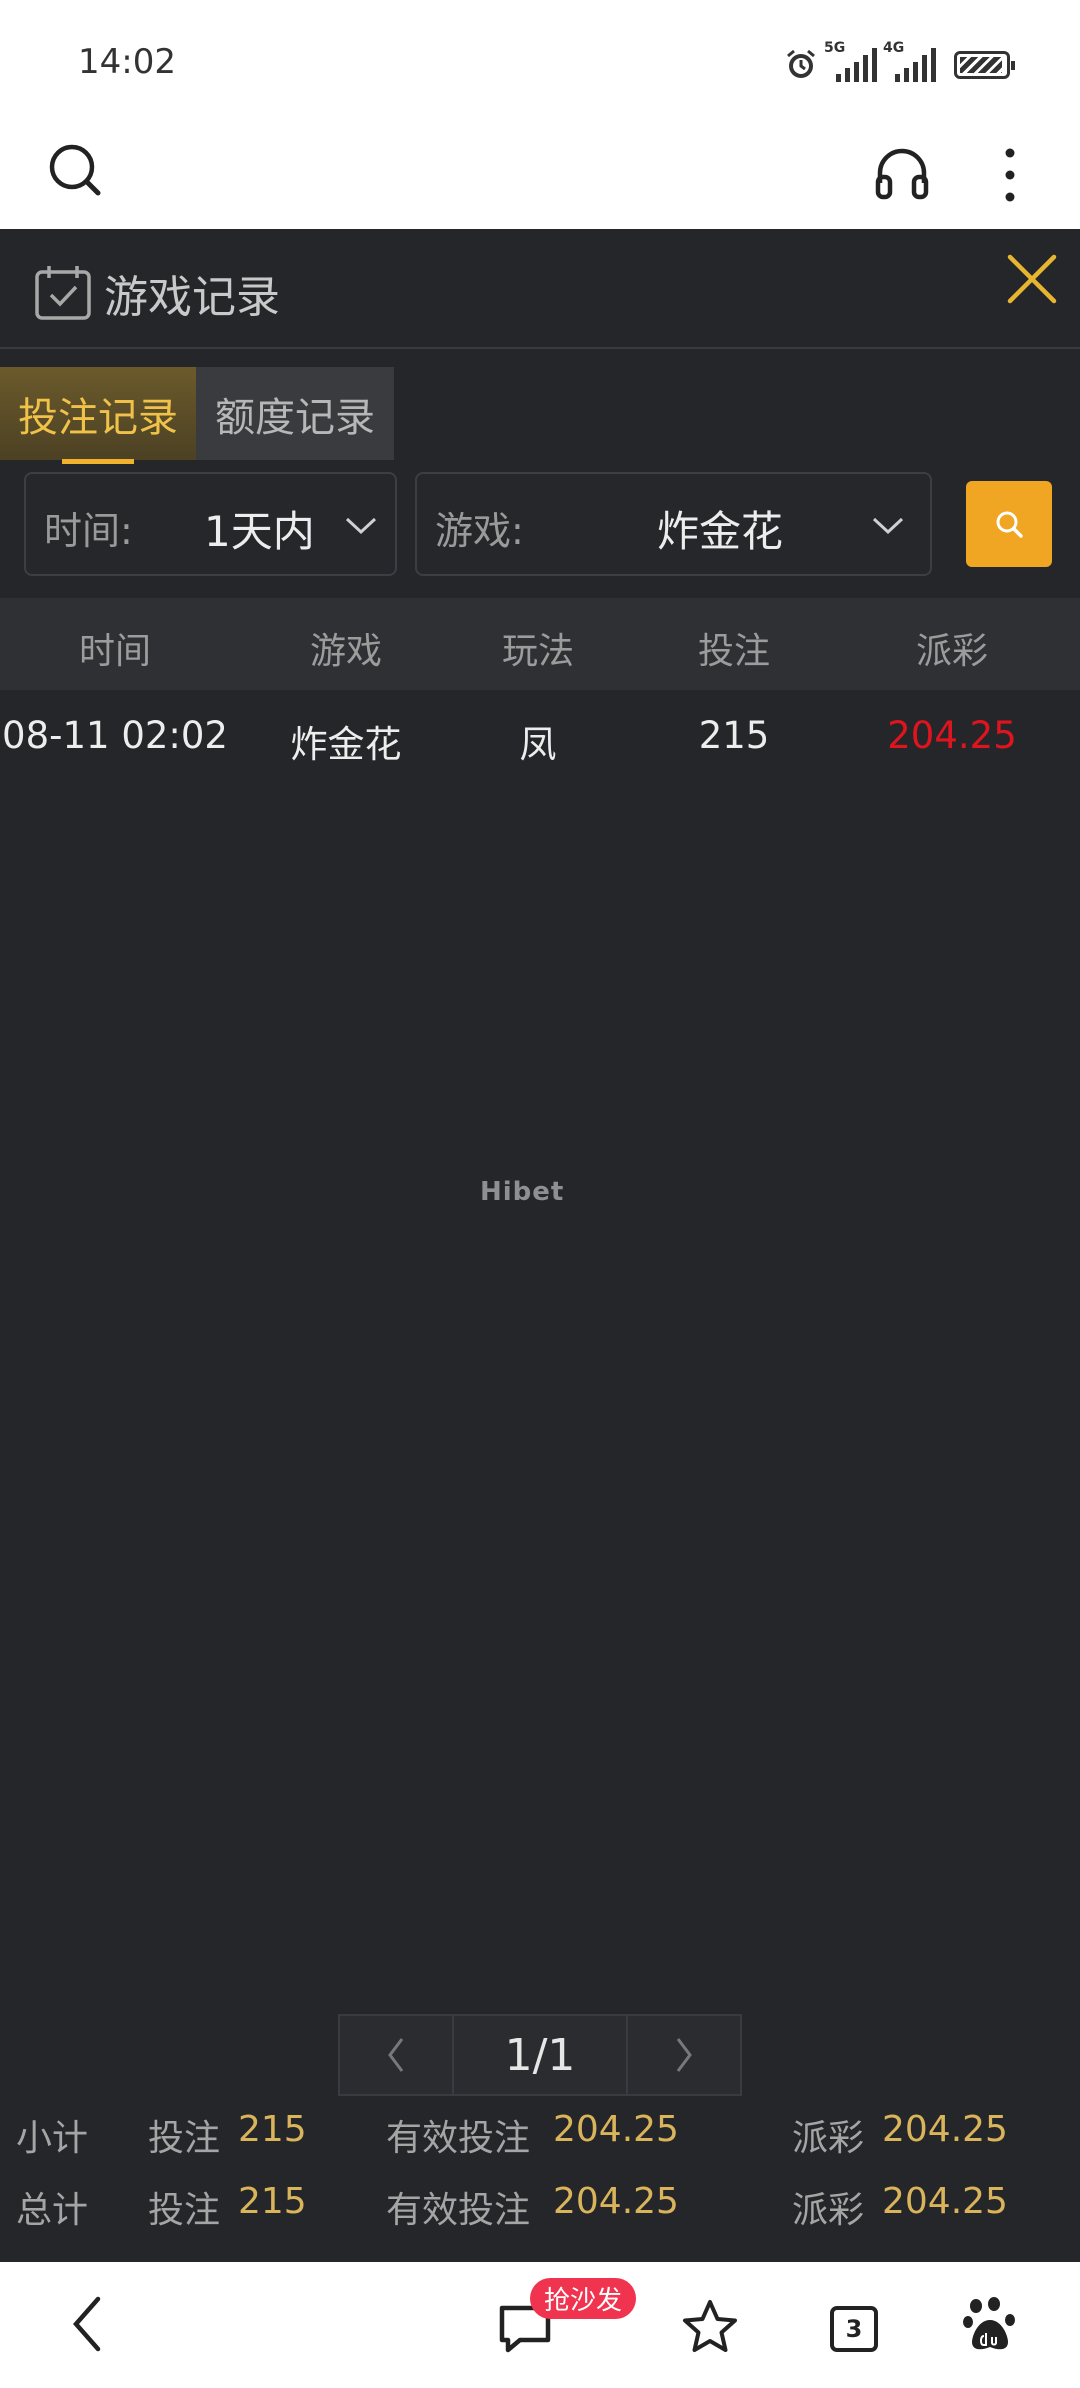 The width and height of the screenshot is (1080, 2388). I want to click on baidu-paw-icon, so click(990, 2325).